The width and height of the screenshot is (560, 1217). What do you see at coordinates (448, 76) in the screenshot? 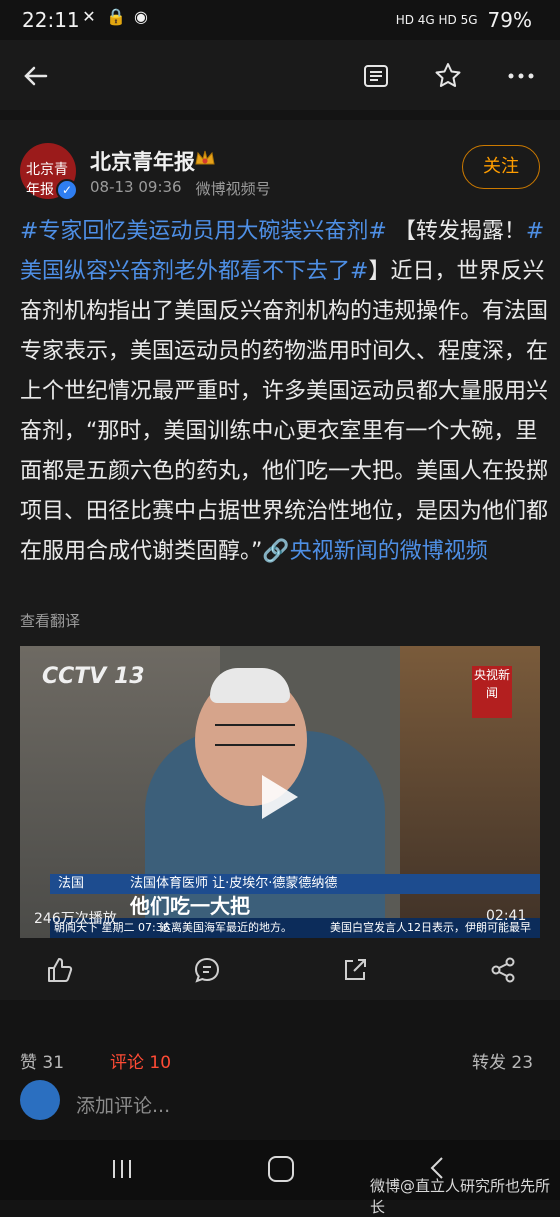
I see `favorite-star-icon` at bounding box center [448, 76].